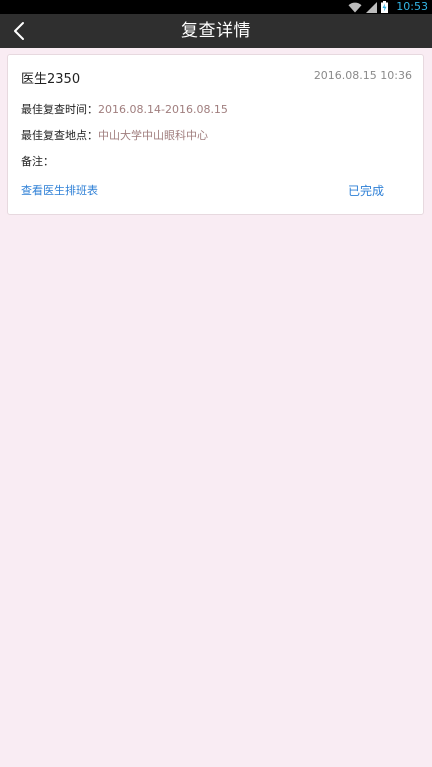 The image size is (432, 767). What do you see at coordinates (372, 7) in the screenshot?
I see `signal-icon` at bounding box center [372, 7].